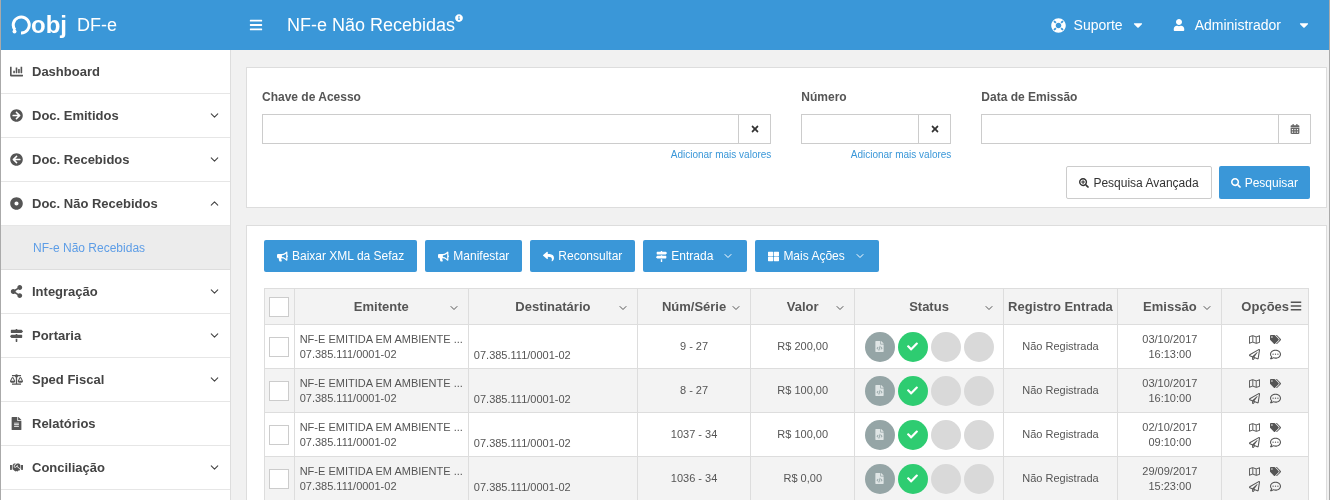 This screenshot has width=1330, height=500. Describe the element at coordinates (1265, 306) in the screenshot. I see `column-header: Opções` at that location.